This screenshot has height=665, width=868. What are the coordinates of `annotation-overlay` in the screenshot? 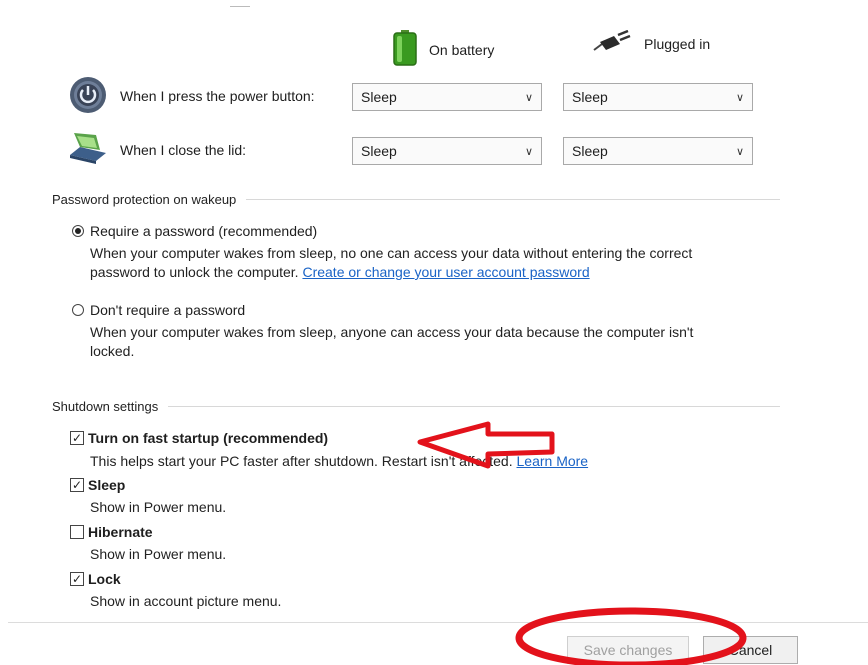 It's located at (582, 543).